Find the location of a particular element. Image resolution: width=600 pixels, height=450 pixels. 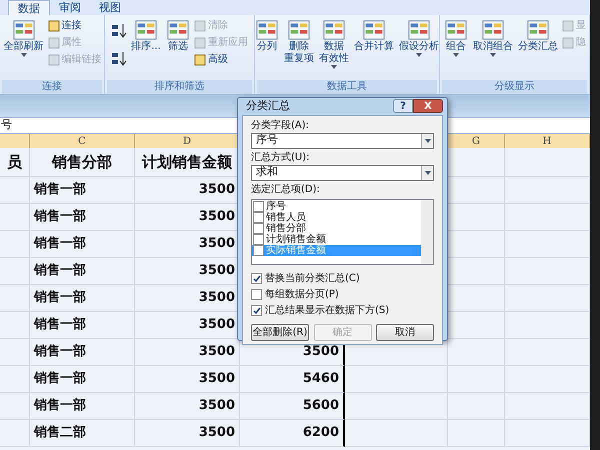

button-label: 分类汇总 is located at coordinates (538, 47).